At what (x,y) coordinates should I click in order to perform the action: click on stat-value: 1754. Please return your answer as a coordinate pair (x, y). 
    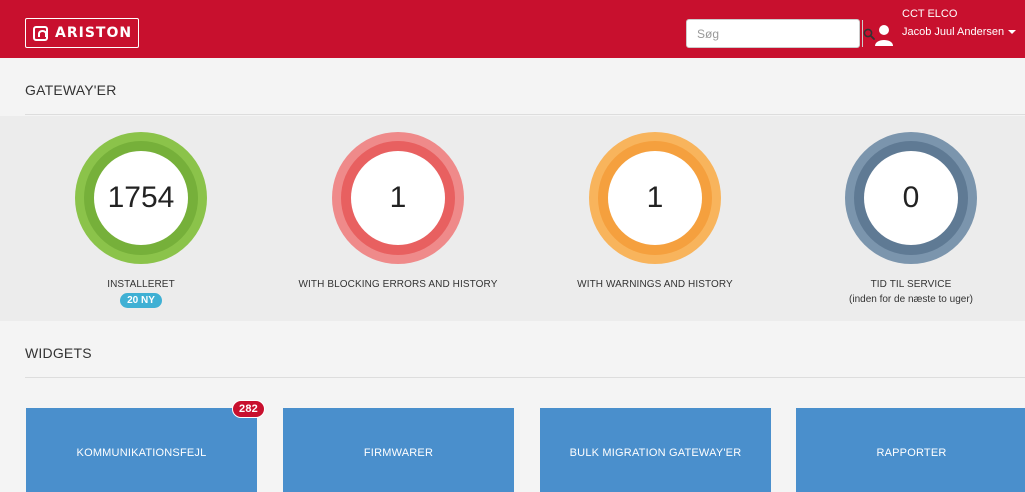
    Looking at the image, I should click on (141, 198).